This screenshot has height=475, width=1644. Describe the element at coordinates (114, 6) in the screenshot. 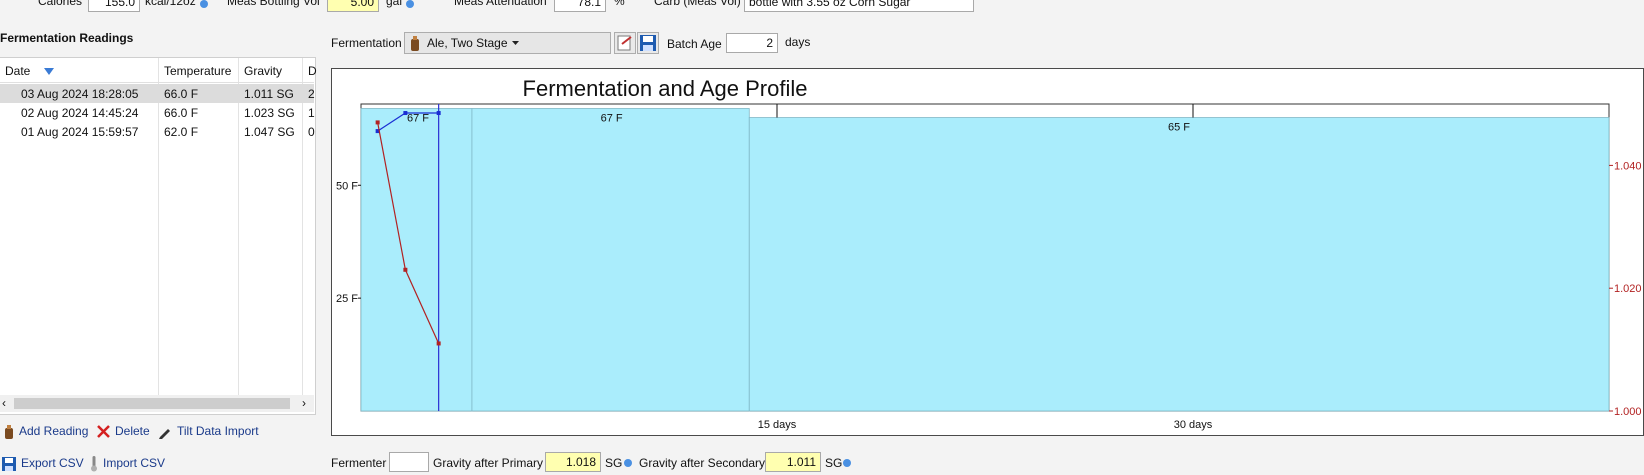

I see `calories-field: 155.0` at that location.